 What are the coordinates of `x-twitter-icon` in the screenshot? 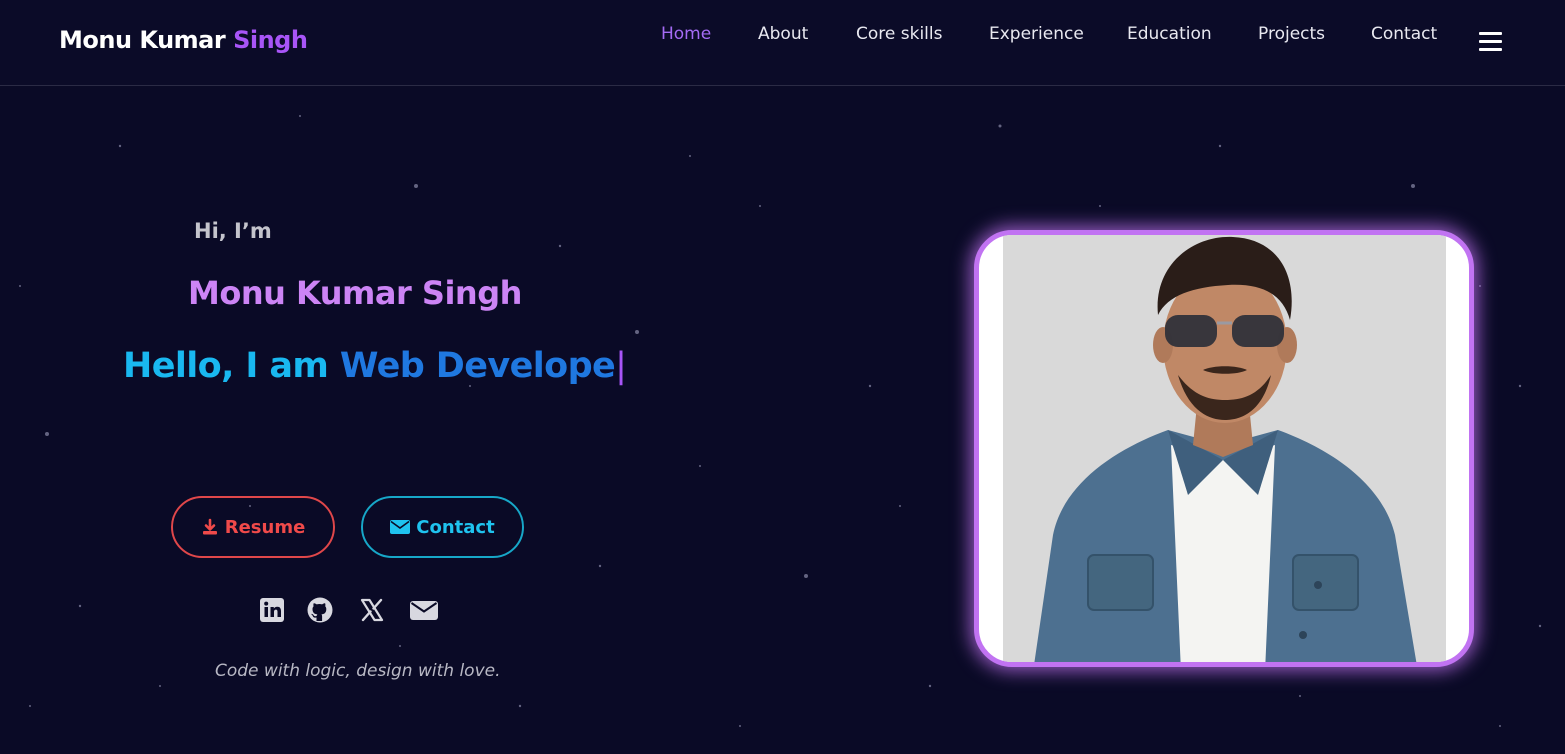 It's located at (372, 610).